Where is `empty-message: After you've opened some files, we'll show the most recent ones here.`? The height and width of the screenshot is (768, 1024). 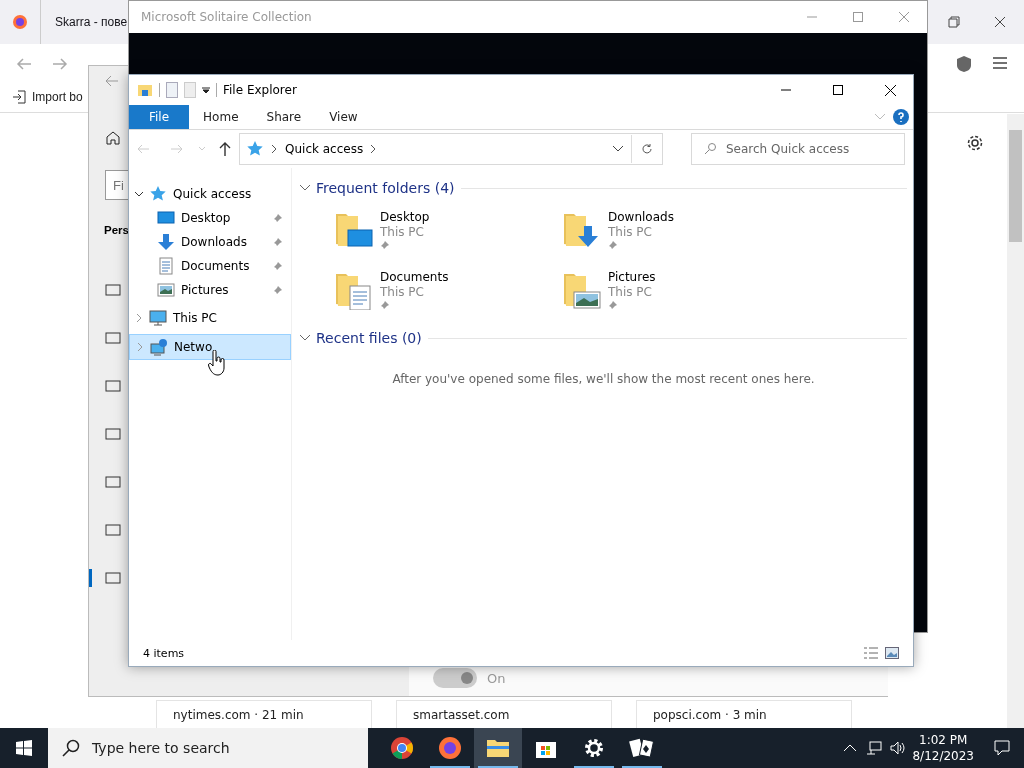
empty-message: After you've opened some files, we'll show the most recent ones here. is located at coordinates (603, 379).